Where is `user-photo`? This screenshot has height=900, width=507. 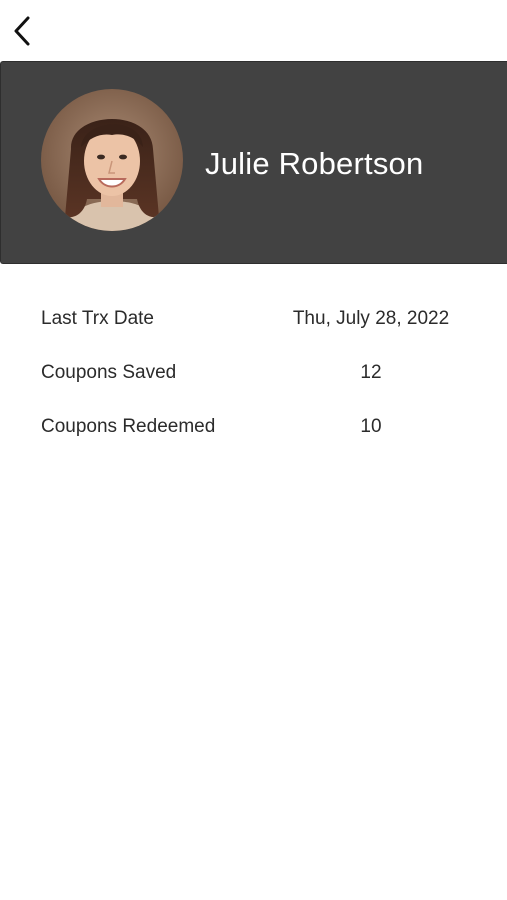
user-photo is located at coordinates (112, 160).